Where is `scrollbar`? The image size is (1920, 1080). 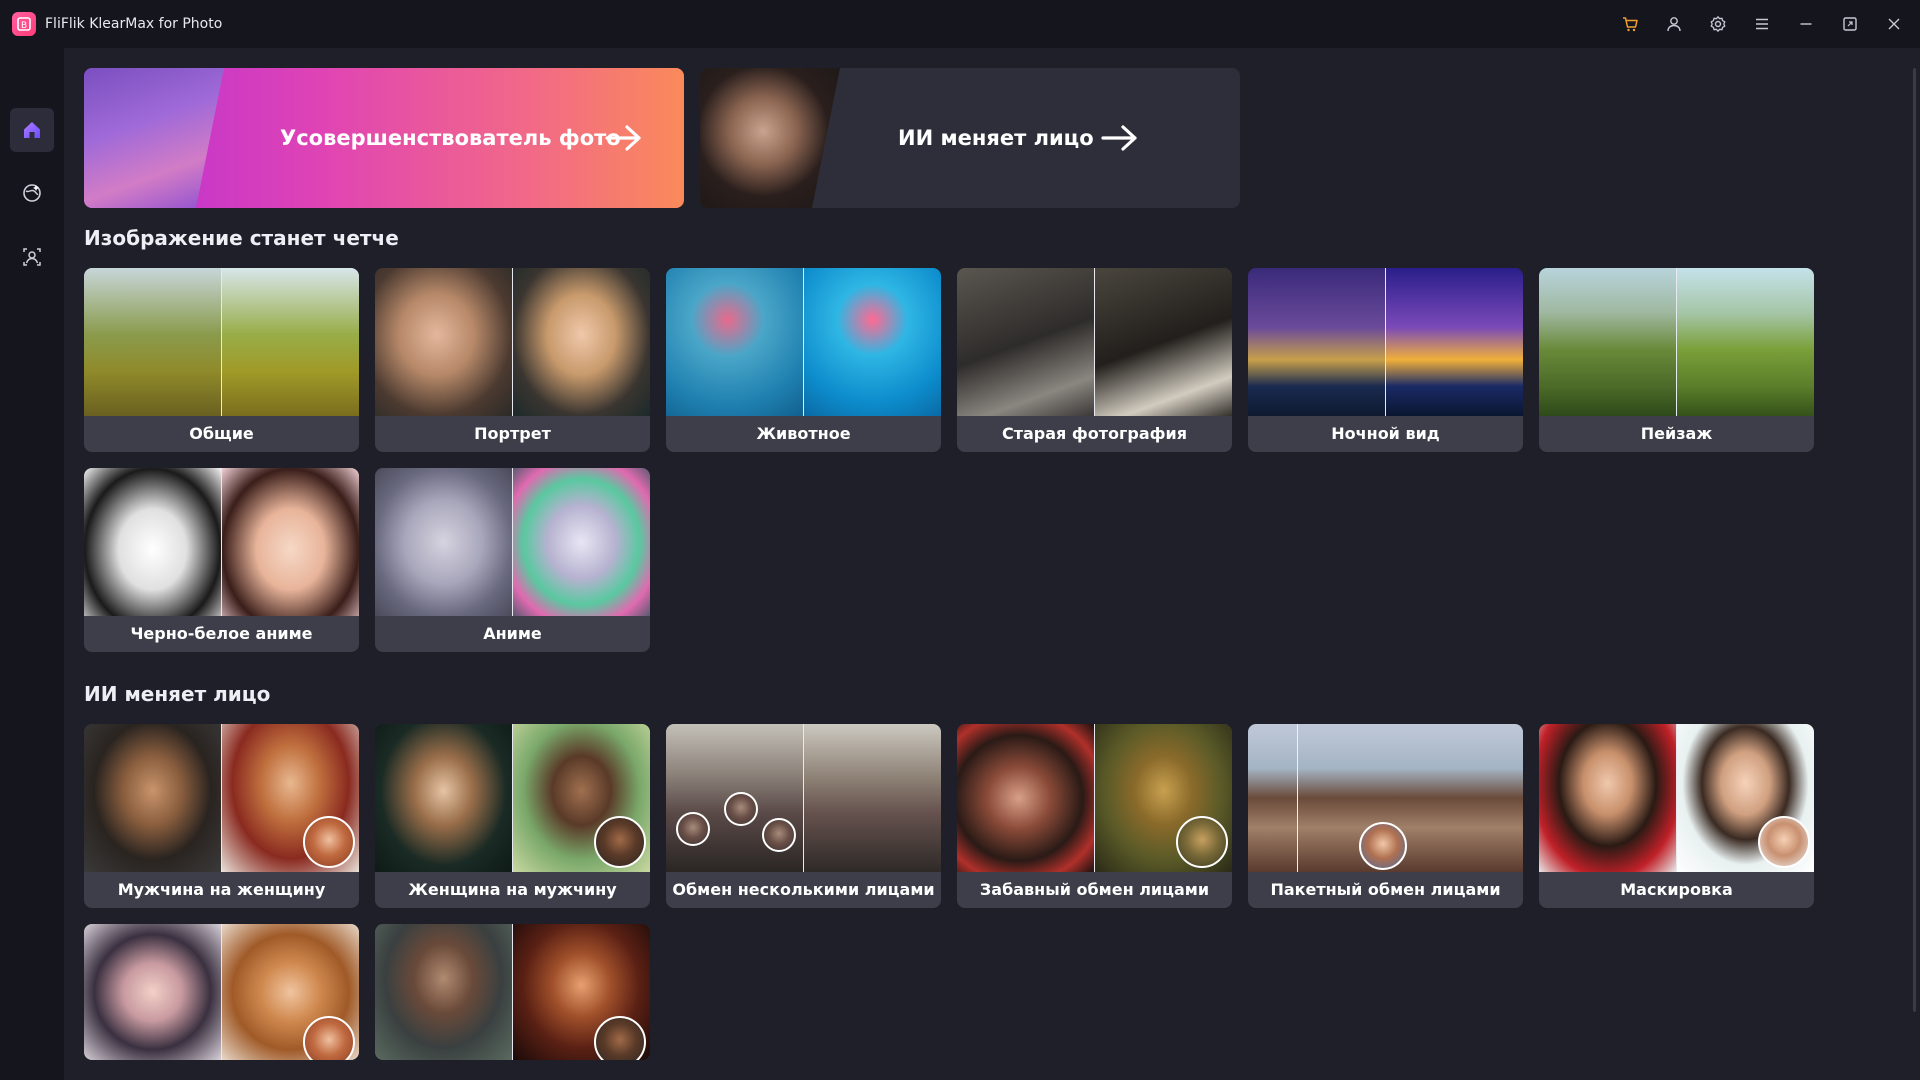
scrollbar is located at coordinates (1914, 540).